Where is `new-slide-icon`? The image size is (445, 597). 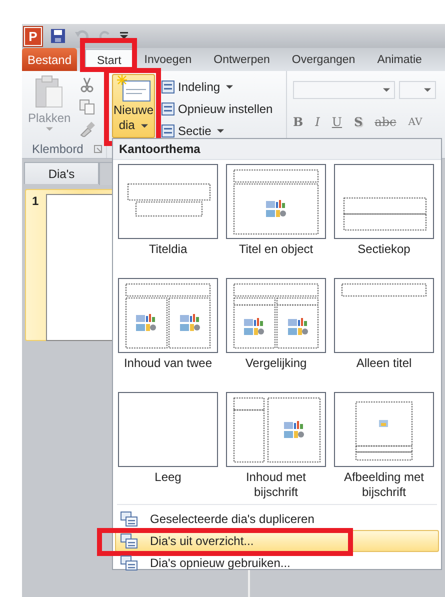
new-slide-icon is located at coordinates (133, 89).